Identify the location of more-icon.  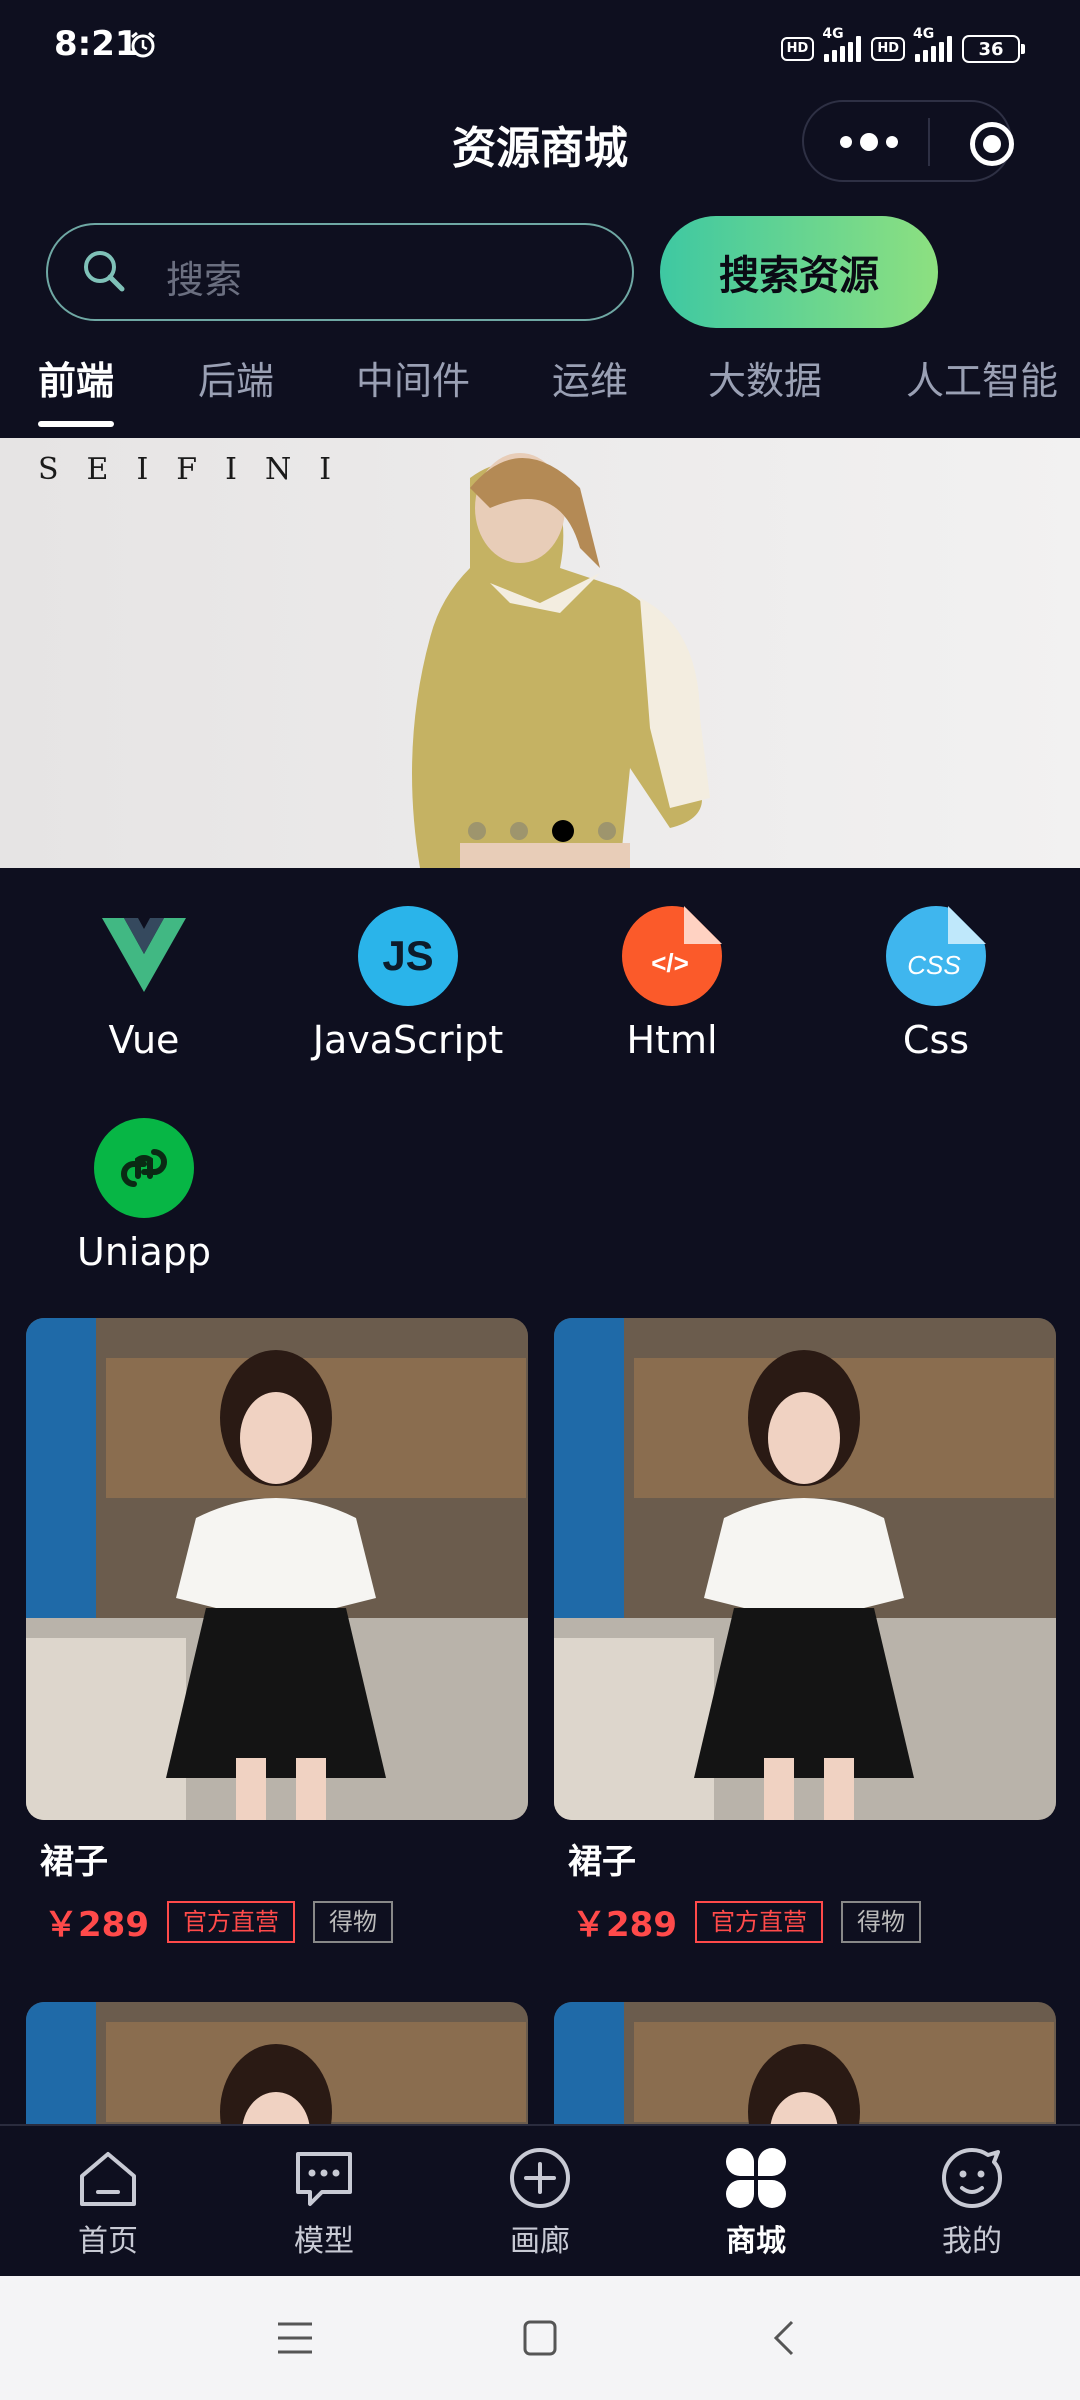
(871, 142).